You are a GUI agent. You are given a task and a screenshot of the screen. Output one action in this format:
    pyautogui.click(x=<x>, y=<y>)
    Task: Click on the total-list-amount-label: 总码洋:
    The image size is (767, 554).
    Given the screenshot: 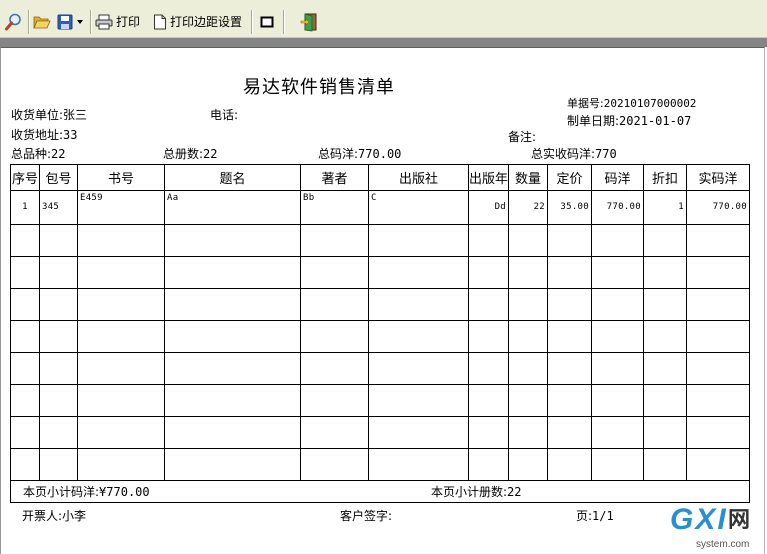 What is the action you would take?
    pyautogui.click(x=338, y=154)
    